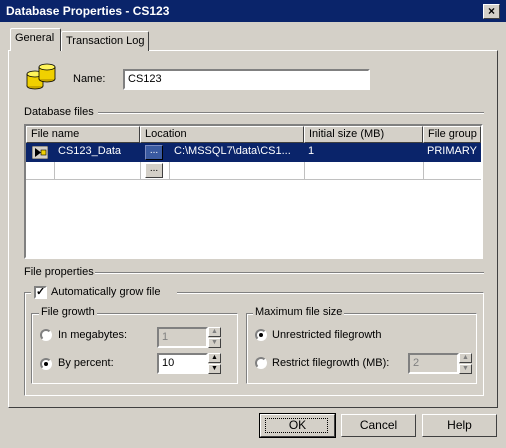 This screenshot has width=506, height=448. Describe the element at coordinates (433, 363) in the screenshot. I see `restrict-input: 2` at that location.